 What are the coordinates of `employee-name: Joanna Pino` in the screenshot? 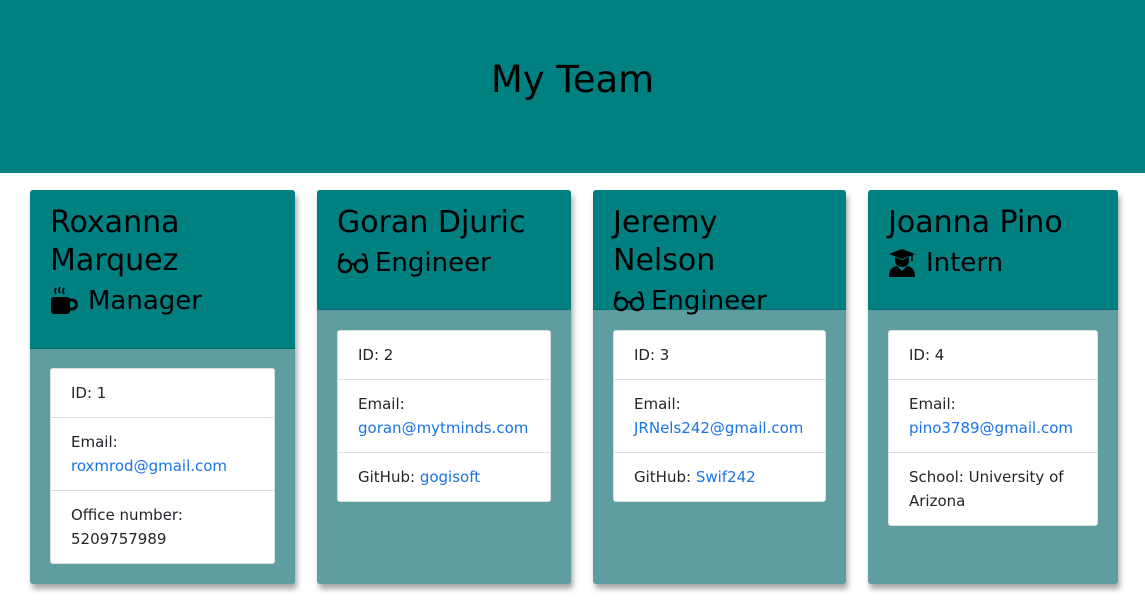 It's located at (975, 222).